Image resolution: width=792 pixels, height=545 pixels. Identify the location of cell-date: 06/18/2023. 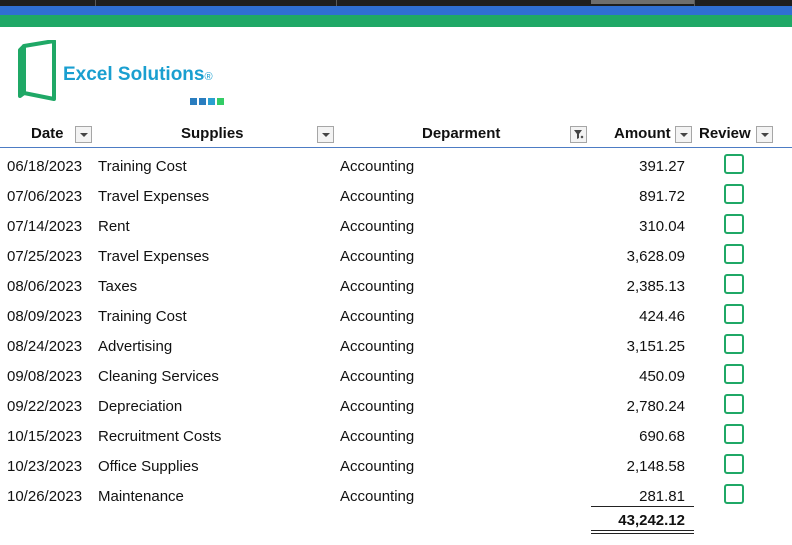
(44, 166).